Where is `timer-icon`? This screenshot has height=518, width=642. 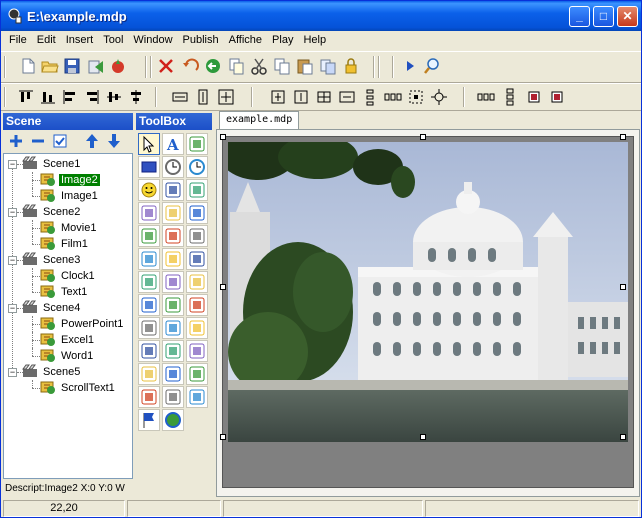
timer-icon is located at coordinates (197, 167).